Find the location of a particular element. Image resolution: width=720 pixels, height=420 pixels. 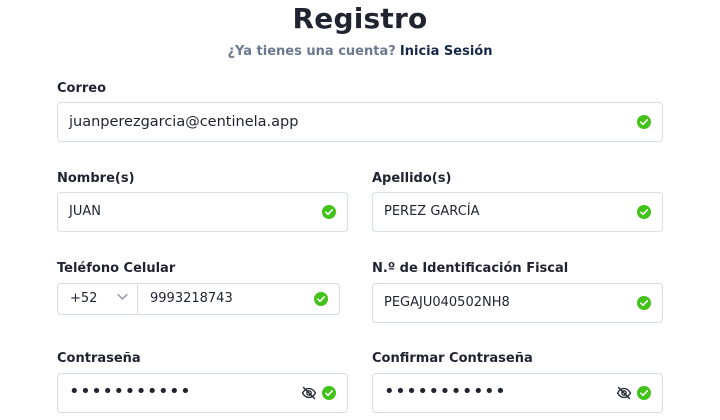

confirm-password-label: Confirmar Contraseña is located at coordinates (452, 358).